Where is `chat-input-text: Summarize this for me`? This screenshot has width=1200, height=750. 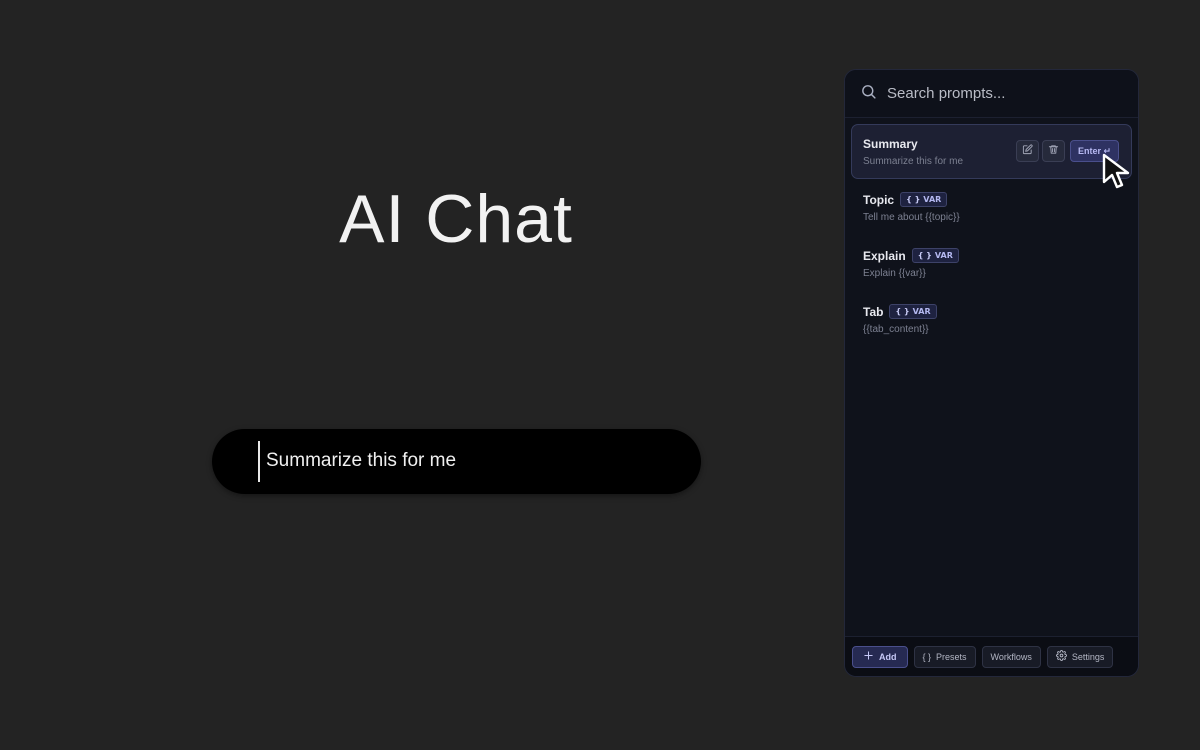
chat-input-text: Summarize this for me is located at coordinates (361, 460).